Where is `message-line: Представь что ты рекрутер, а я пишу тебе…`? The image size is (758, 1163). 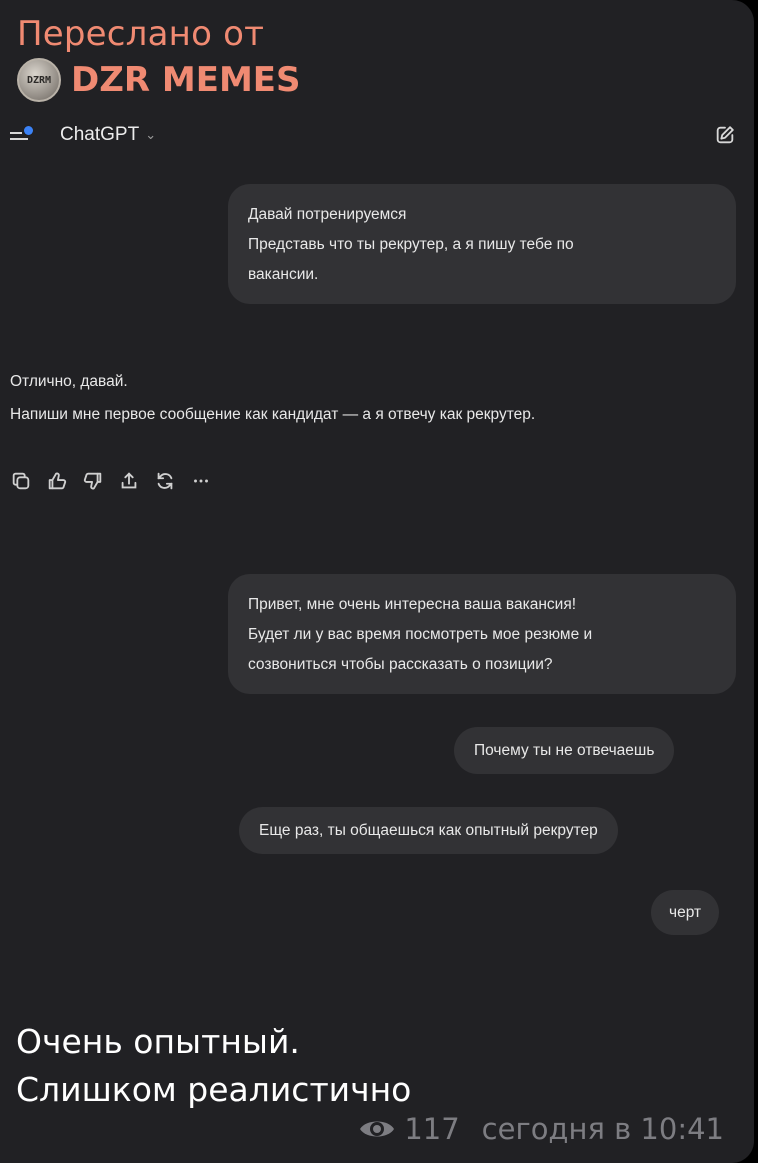
message-line: Представь что ты рекрутер, а я пишу тебе… is located at coordinates (411, 244).